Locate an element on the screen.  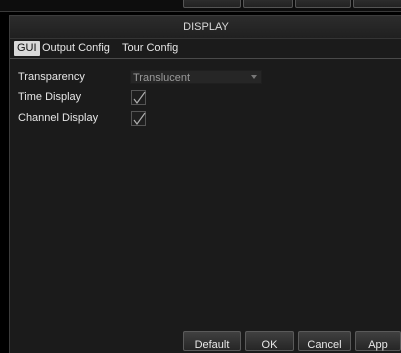
cancel-button: Cancel is located at coordinates (324, 341).